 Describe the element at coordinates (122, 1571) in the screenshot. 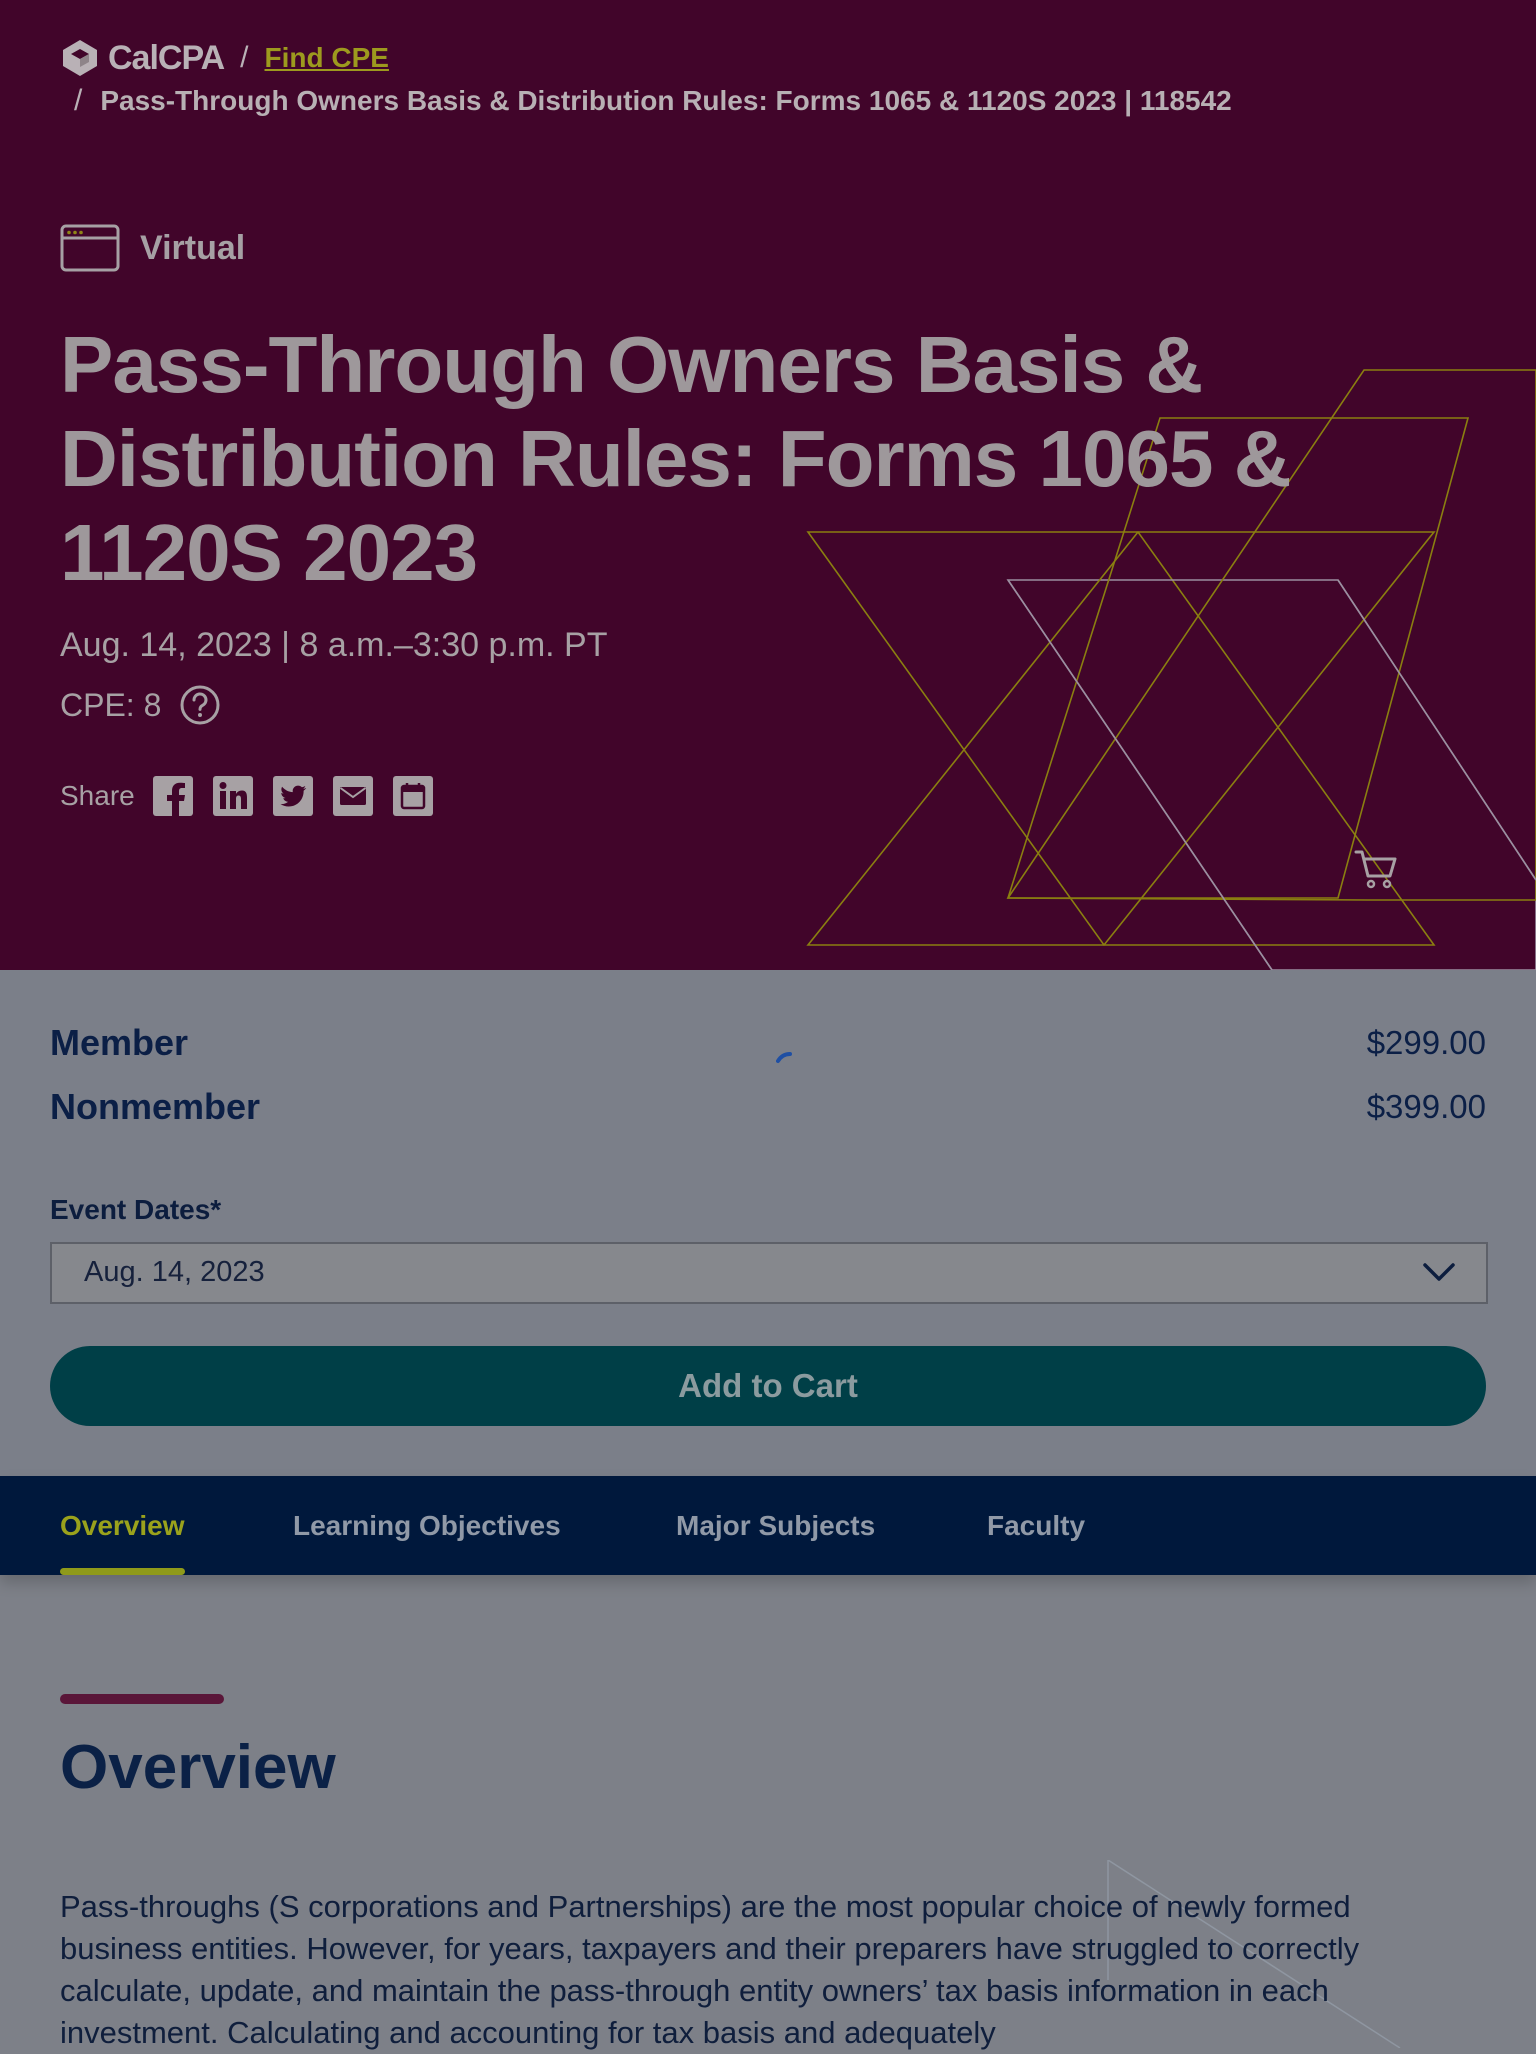

I see `tab-active-indicator` at that location.